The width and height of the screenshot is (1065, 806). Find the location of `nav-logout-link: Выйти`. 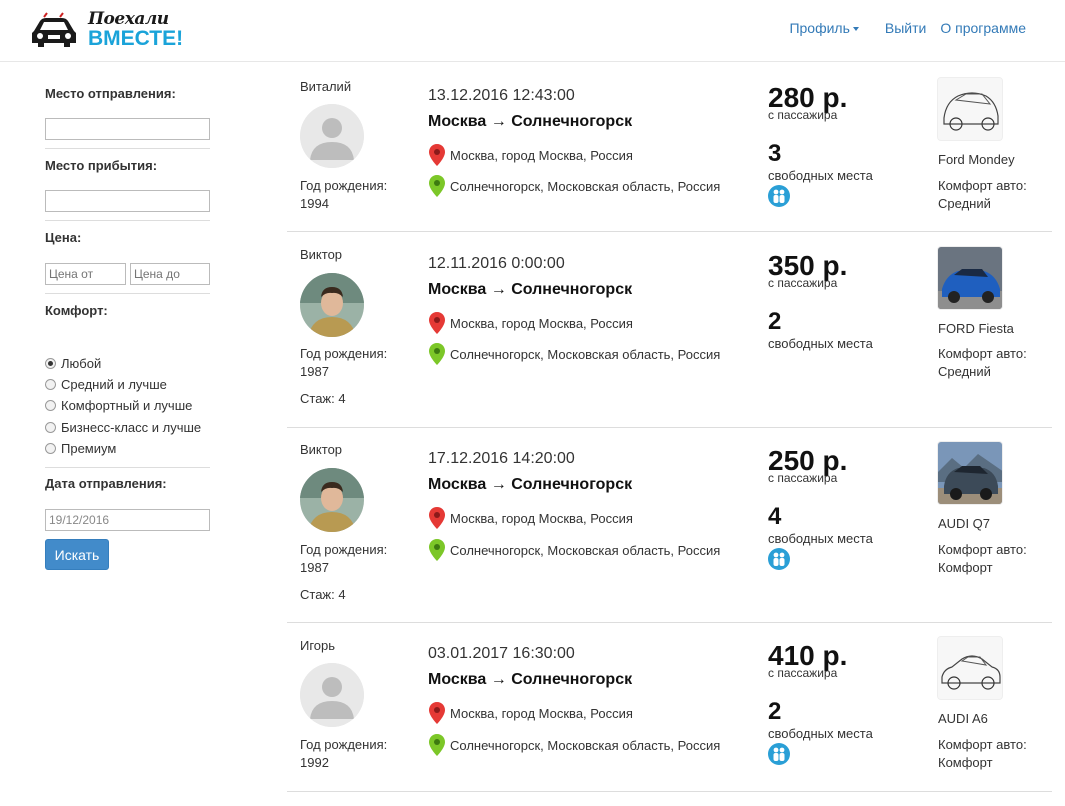

nav-logout-link: Выйти is located at coordinates (905, 28).